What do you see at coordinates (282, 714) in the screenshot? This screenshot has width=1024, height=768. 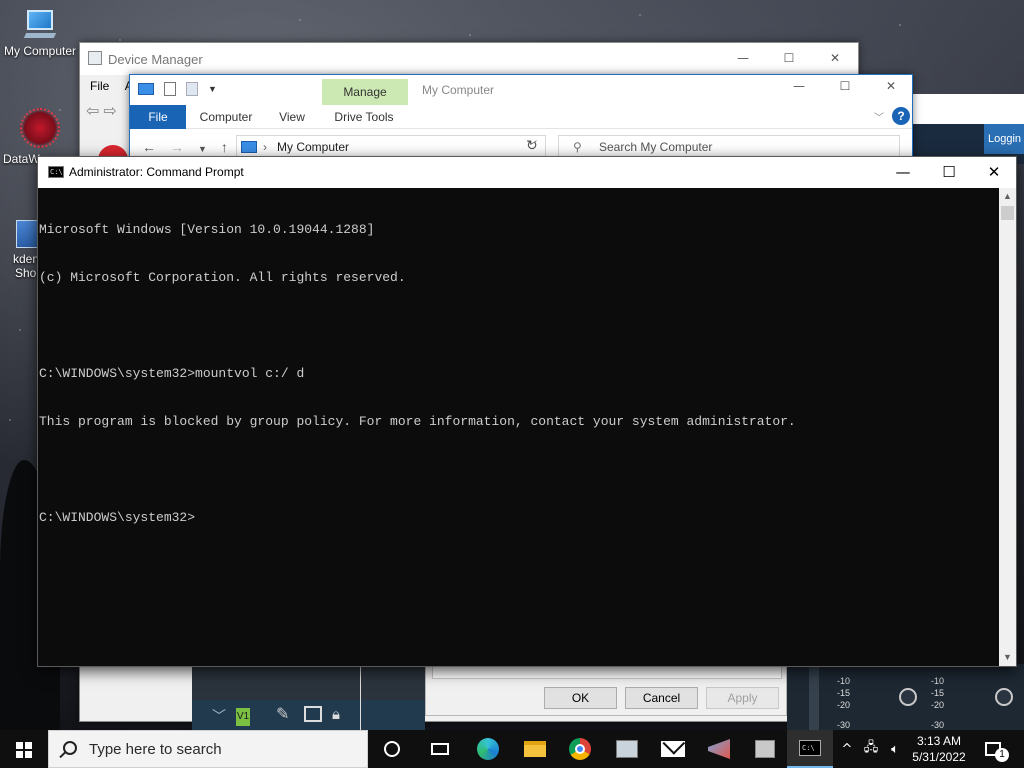 I see `pen-icon: ✎` at bounding box center [282, 714].